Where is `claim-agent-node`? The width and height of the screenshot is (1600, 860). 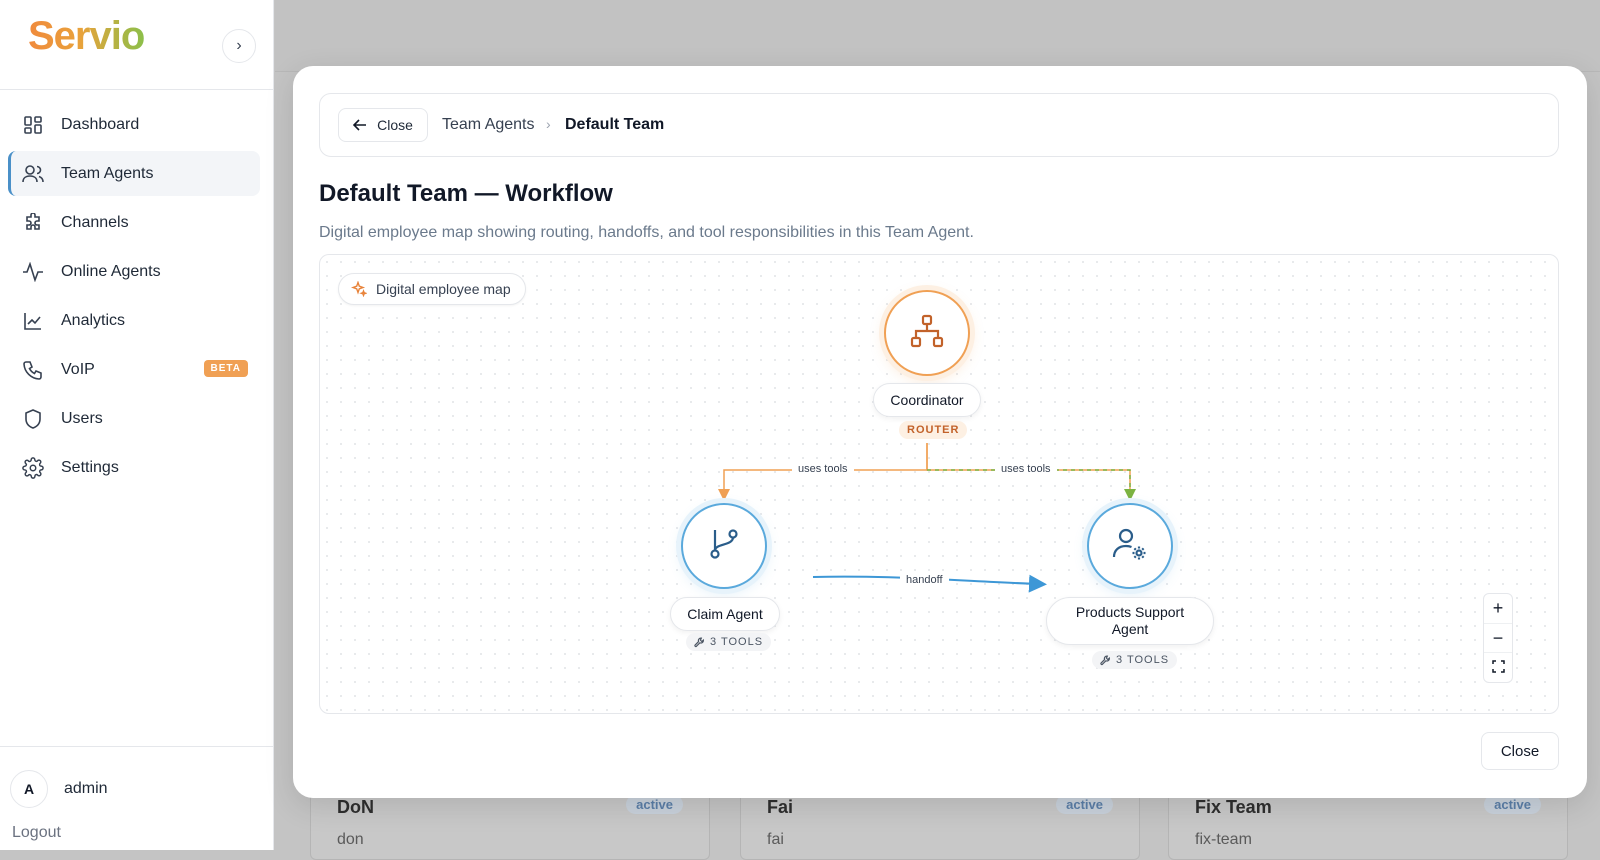
claim-agent-node is located at coordinates (724, 546).